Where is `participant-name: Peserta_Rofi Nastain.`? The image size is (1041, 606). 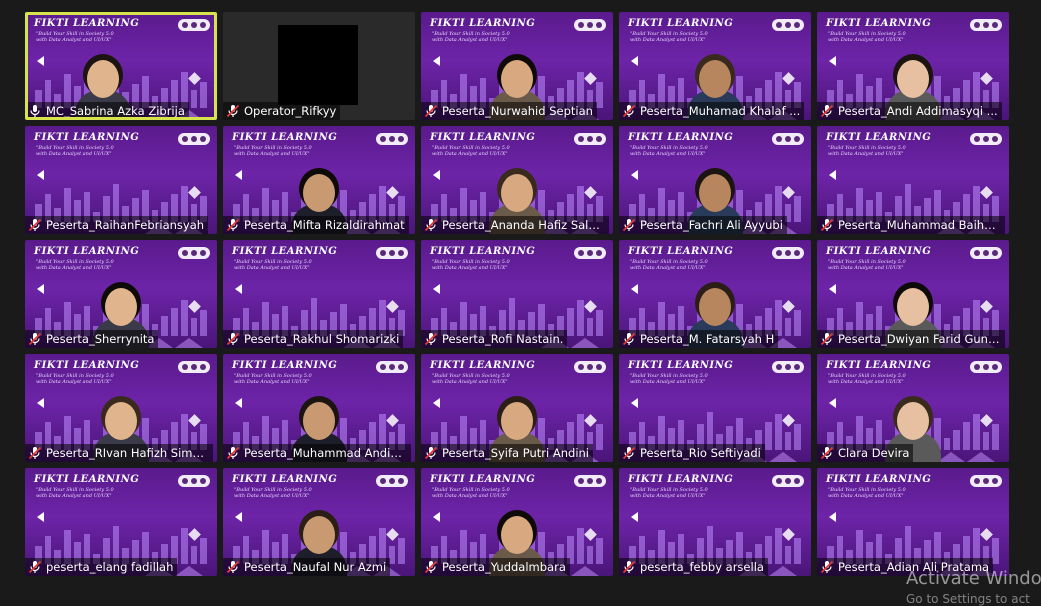
participant-name: Peserta_Rofi Nastain. is located at coordinates (503, 339).